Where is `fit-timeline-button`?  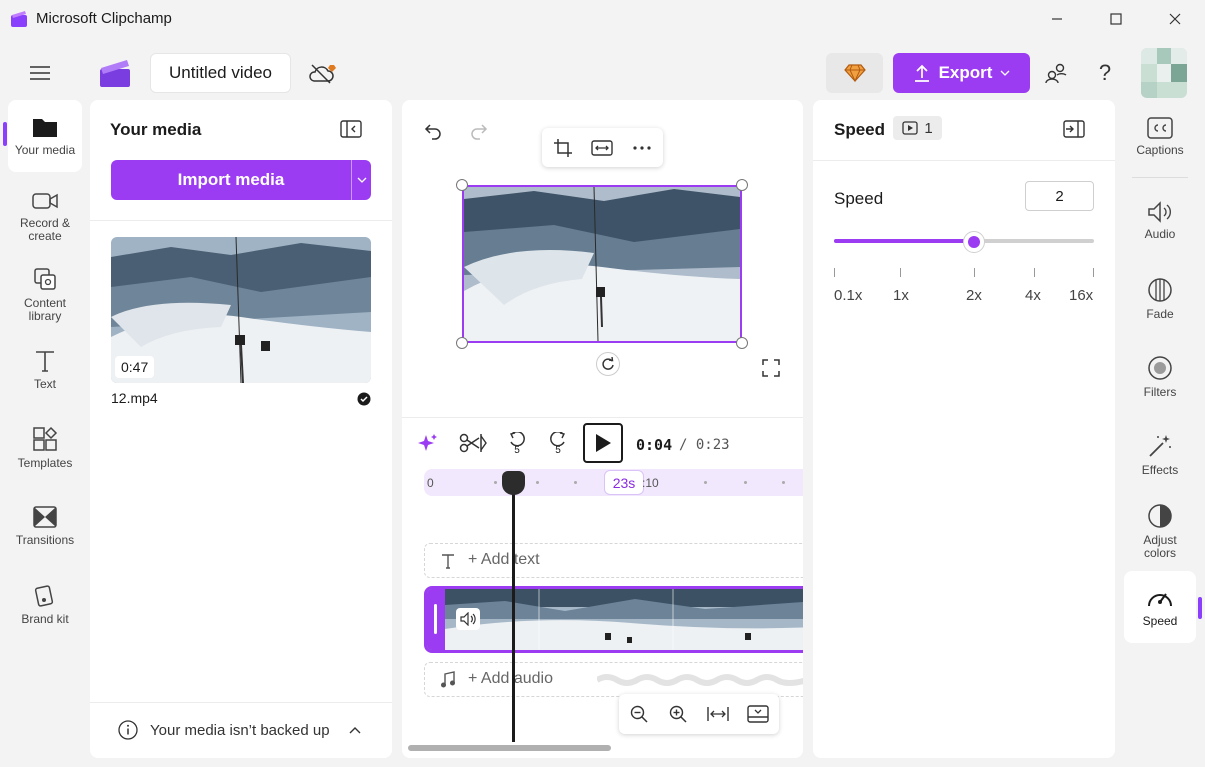 fit-timeline-button is located at coordinates (718, 714).